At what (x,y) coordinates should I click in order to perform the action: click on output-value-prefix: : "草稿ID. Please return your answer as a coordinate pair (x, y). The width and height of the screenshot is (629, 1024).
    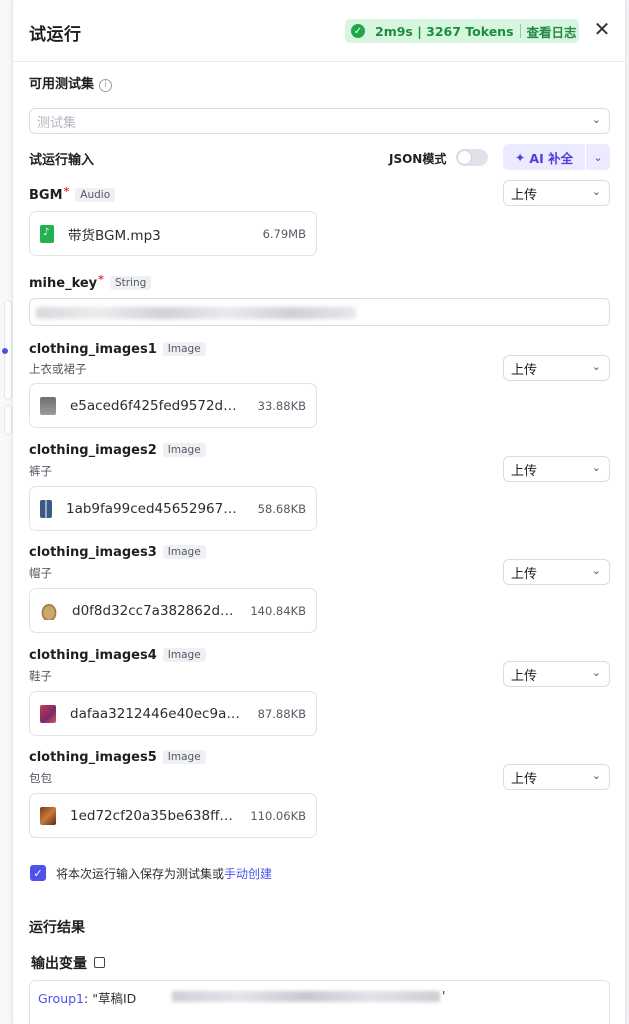
    Looking at the image, I should click on (110, 998).